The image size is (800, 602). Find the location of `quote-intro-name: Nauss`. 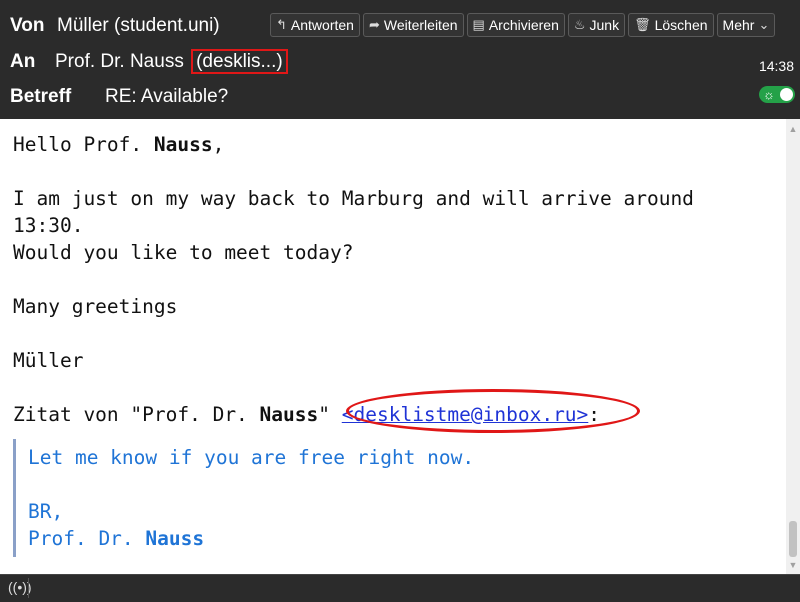

quote-intro-name: Nauss is located at coordinates (289, 414).